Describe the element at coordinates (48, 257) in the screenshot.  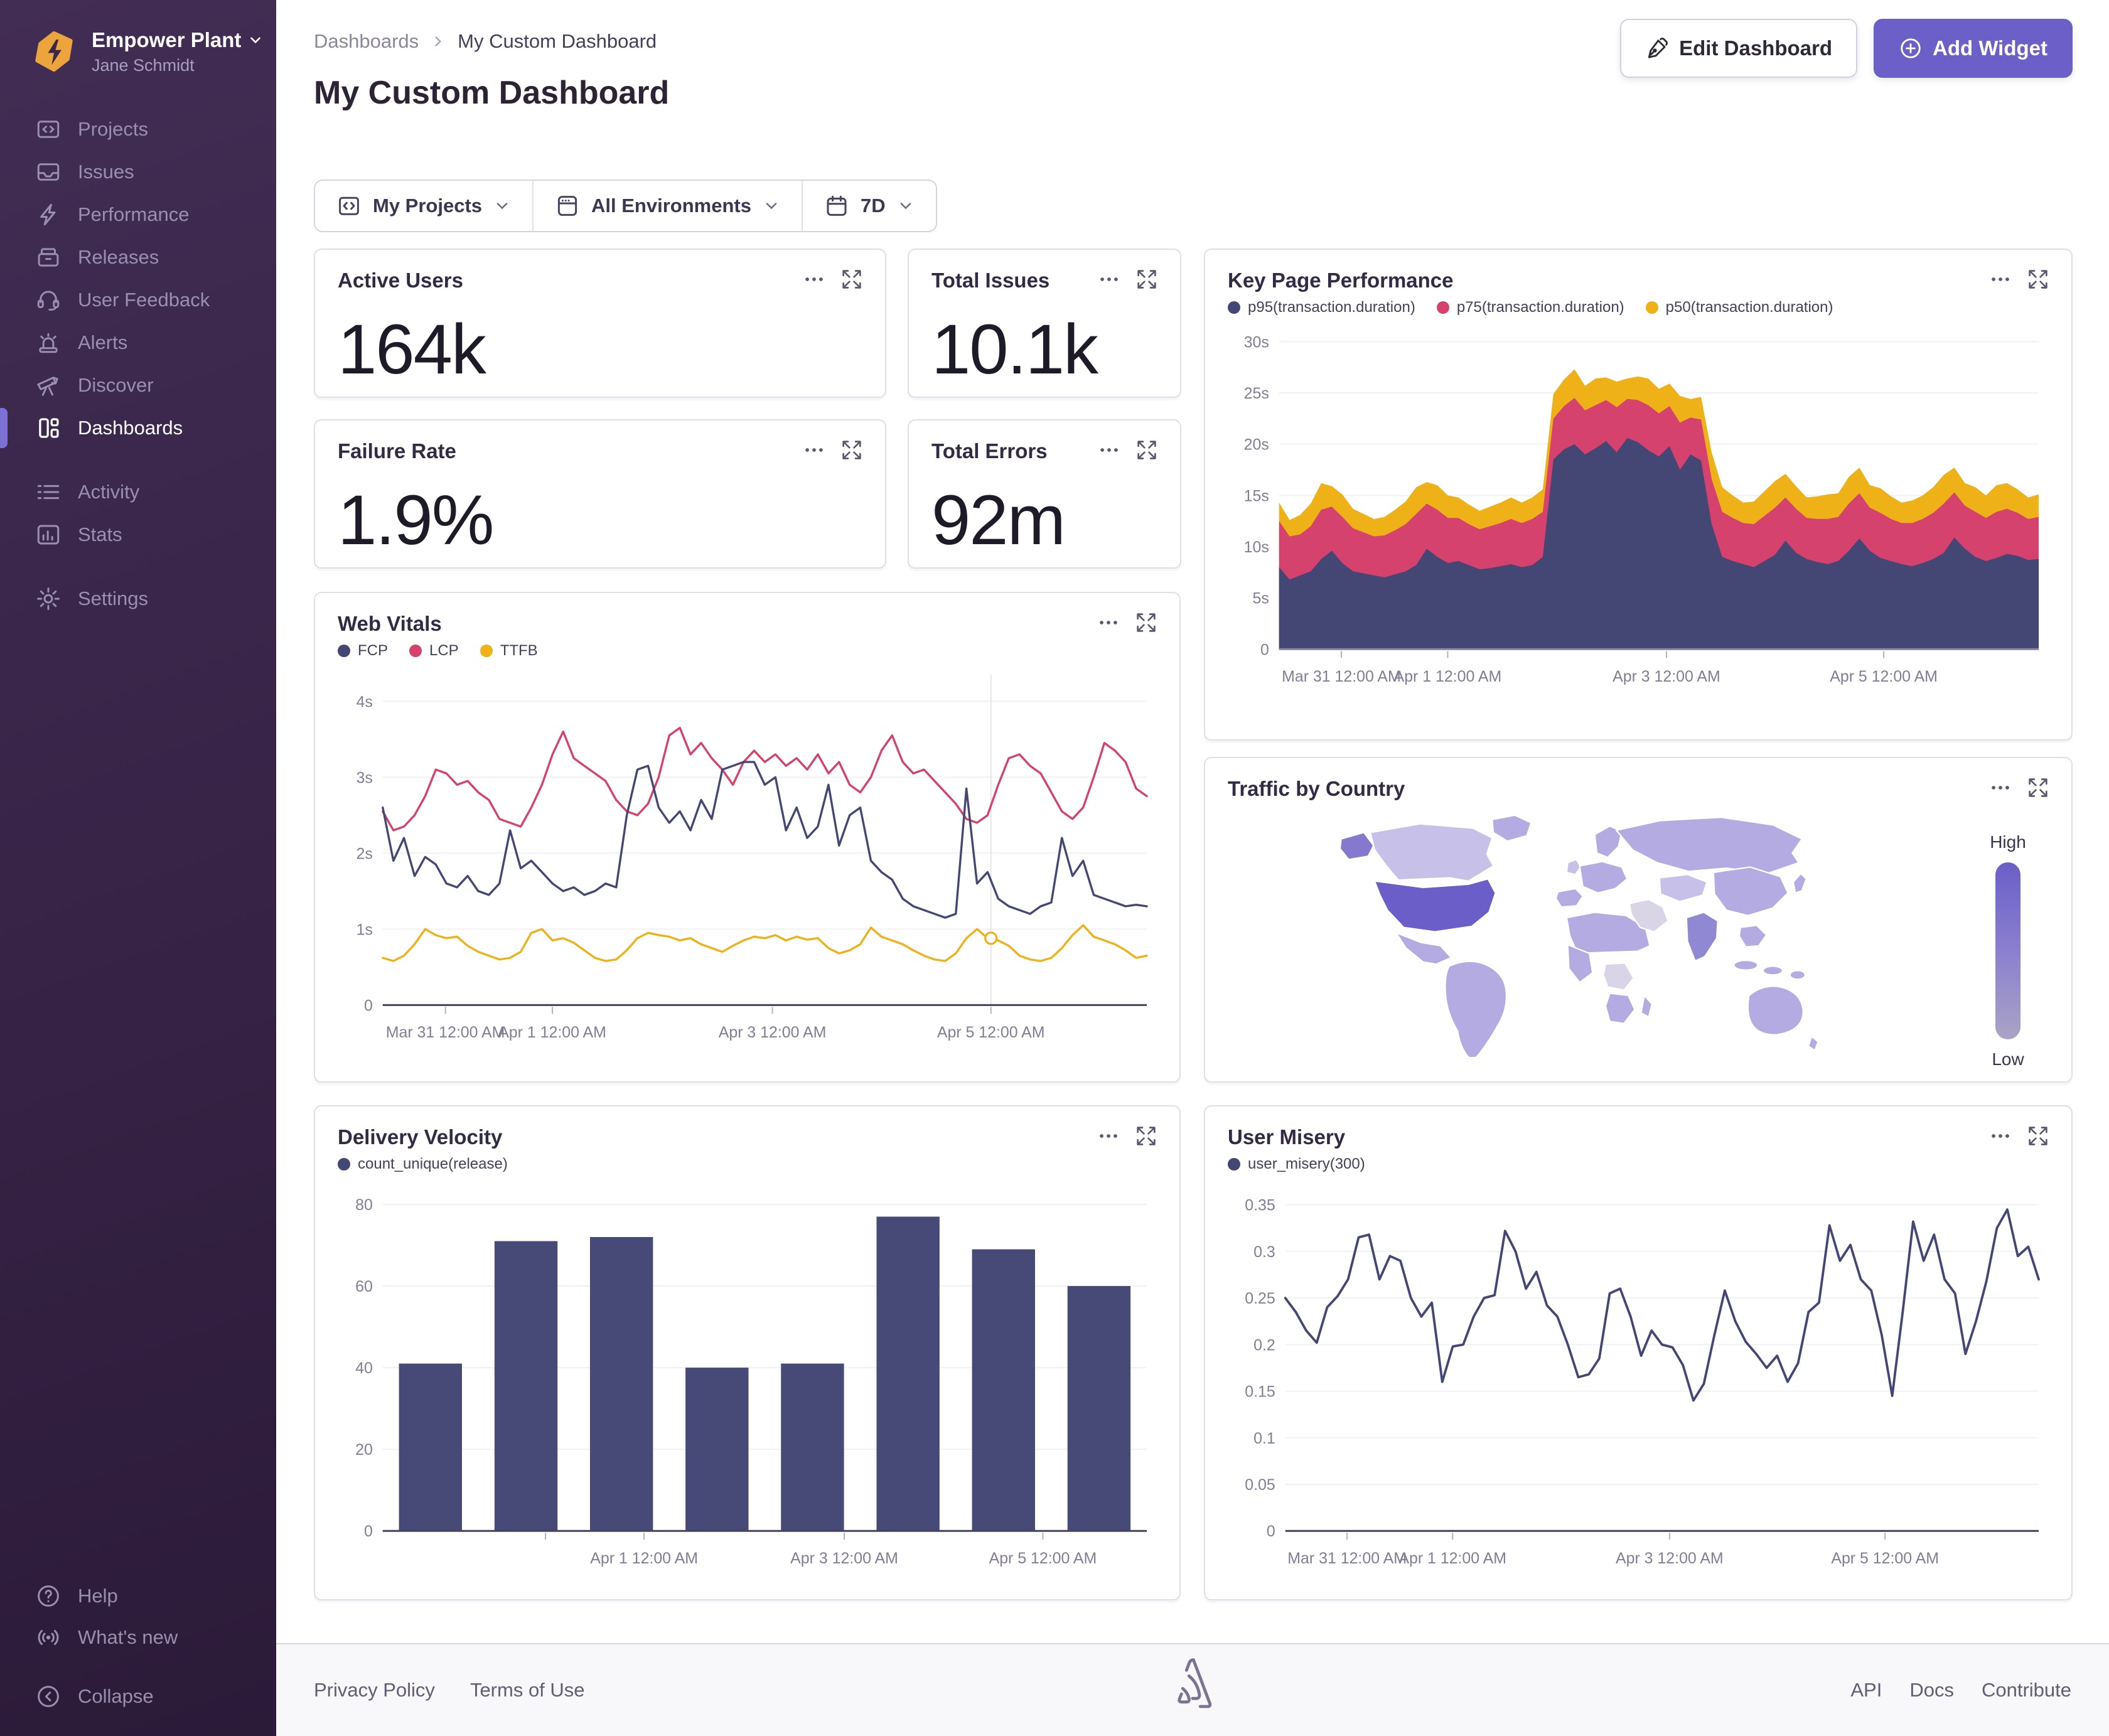
I see `archive-icon` at that location.